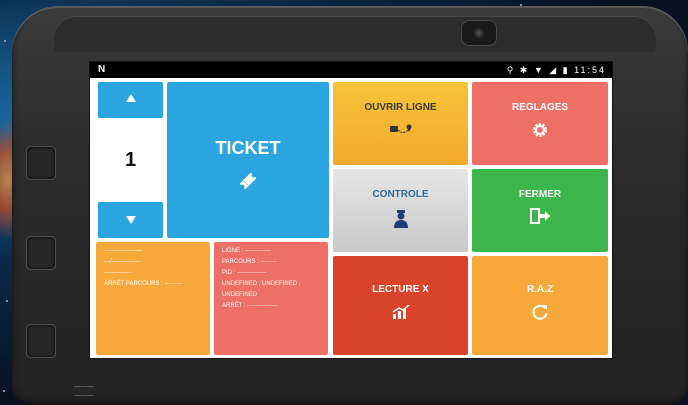 The height and width of the screenshot is (405, 688). I want to click on raz-label: R.A.Z, so click(540, 289).